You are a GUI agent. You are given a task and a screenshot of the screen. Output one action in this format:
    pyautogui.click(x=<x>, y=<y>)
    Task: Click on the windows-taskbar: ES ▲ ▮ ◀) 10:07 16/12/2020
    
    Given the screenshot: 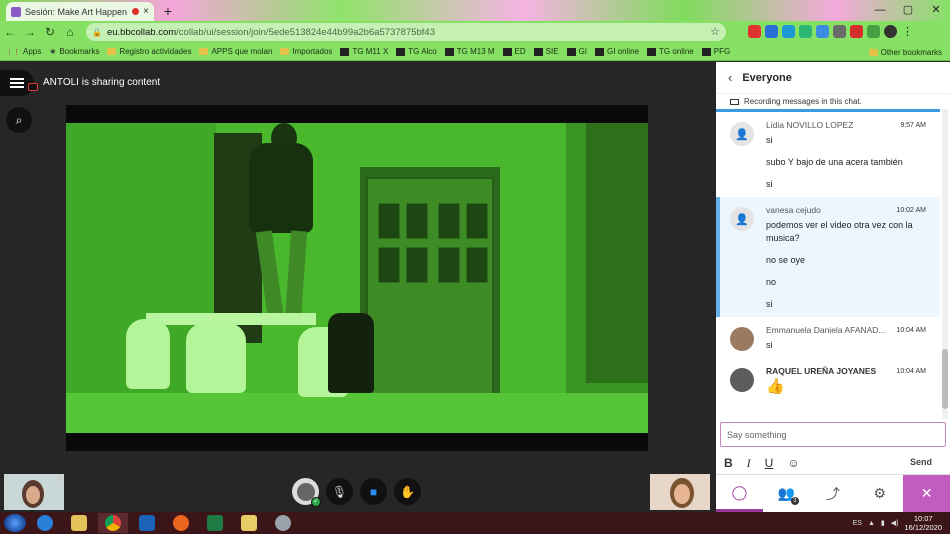 What is the action you would take?
    pyautogui.click(x=475, y=523)
    